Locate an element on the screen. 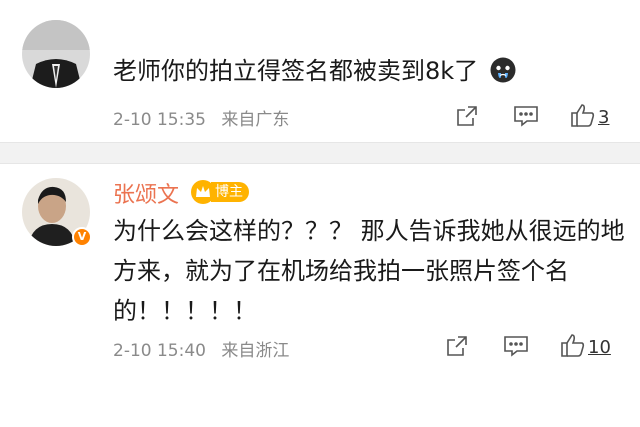 The height and width of the screenshot is (427, 640). like-count: 3 is located at coordinates (604, 117).